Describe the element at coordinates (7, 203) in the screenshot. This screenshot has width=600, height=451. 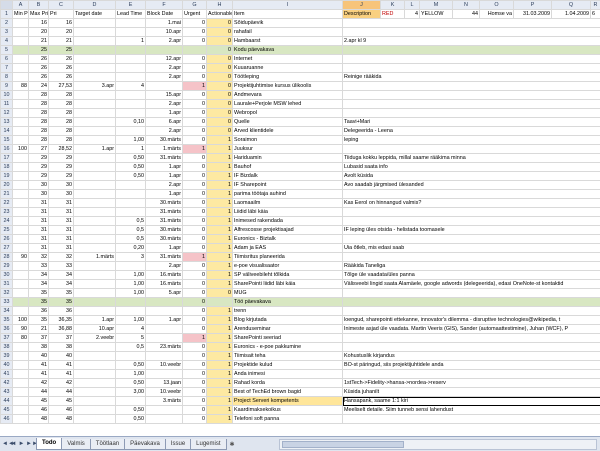
I see `row-number: 22` at that location.